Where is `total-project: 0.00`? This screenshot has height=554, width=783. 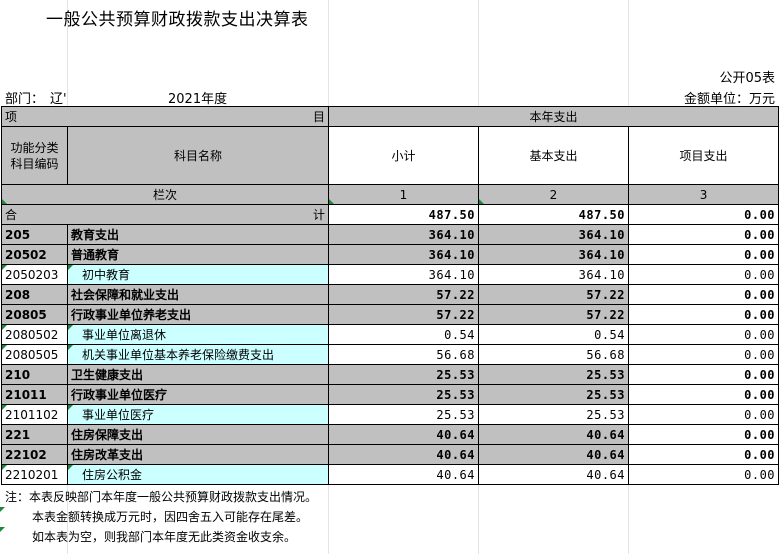
total-project: 0.00 is located at coordinates (703, 214).